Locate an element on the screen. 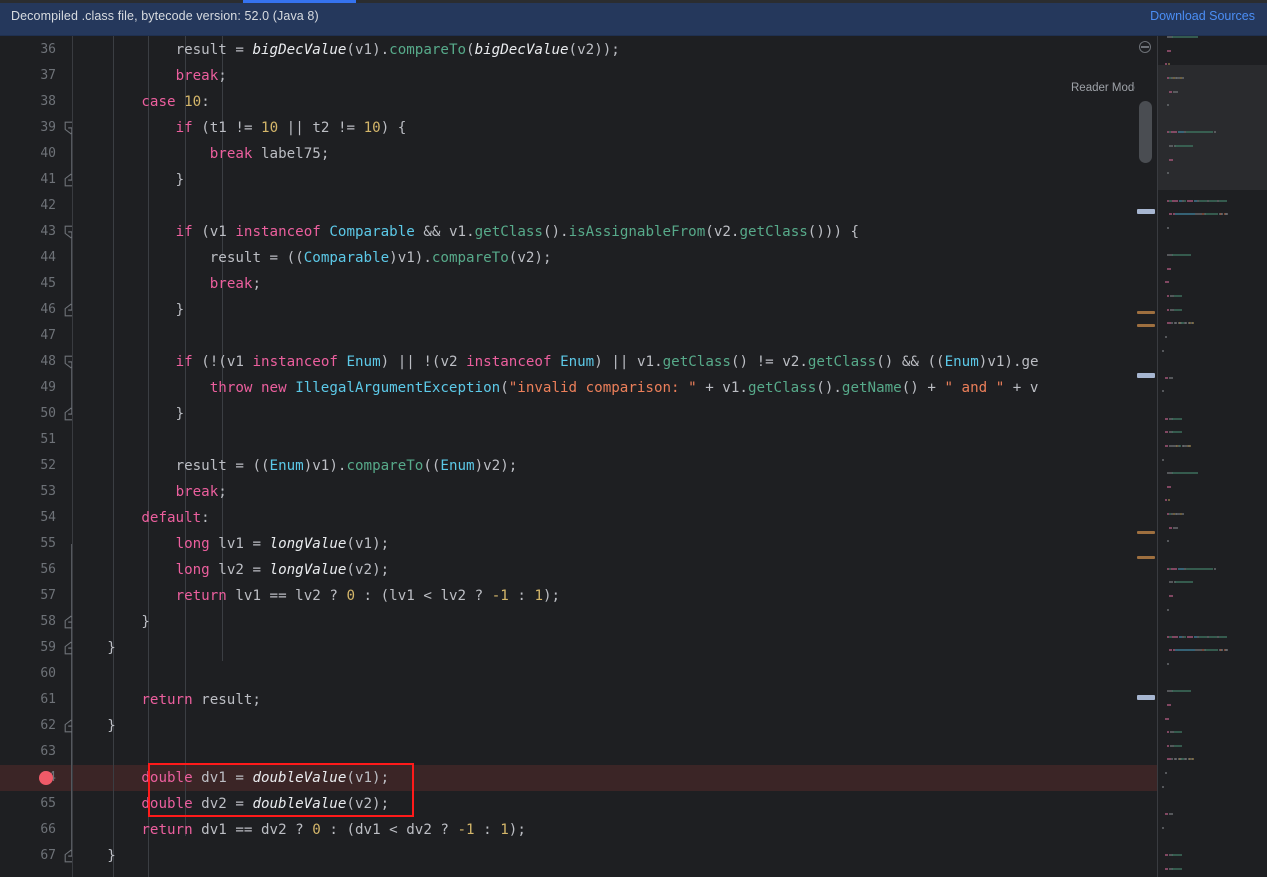  inspections-widget-icon is located at coordinates (1145, 47).